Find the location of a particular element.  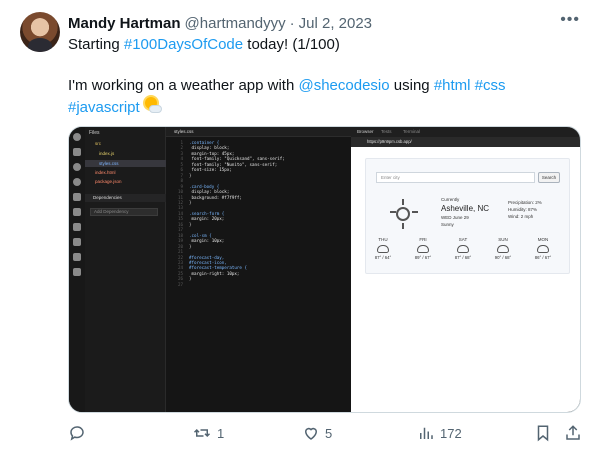

text-segment: Starting is located at coordinates (96, 44).